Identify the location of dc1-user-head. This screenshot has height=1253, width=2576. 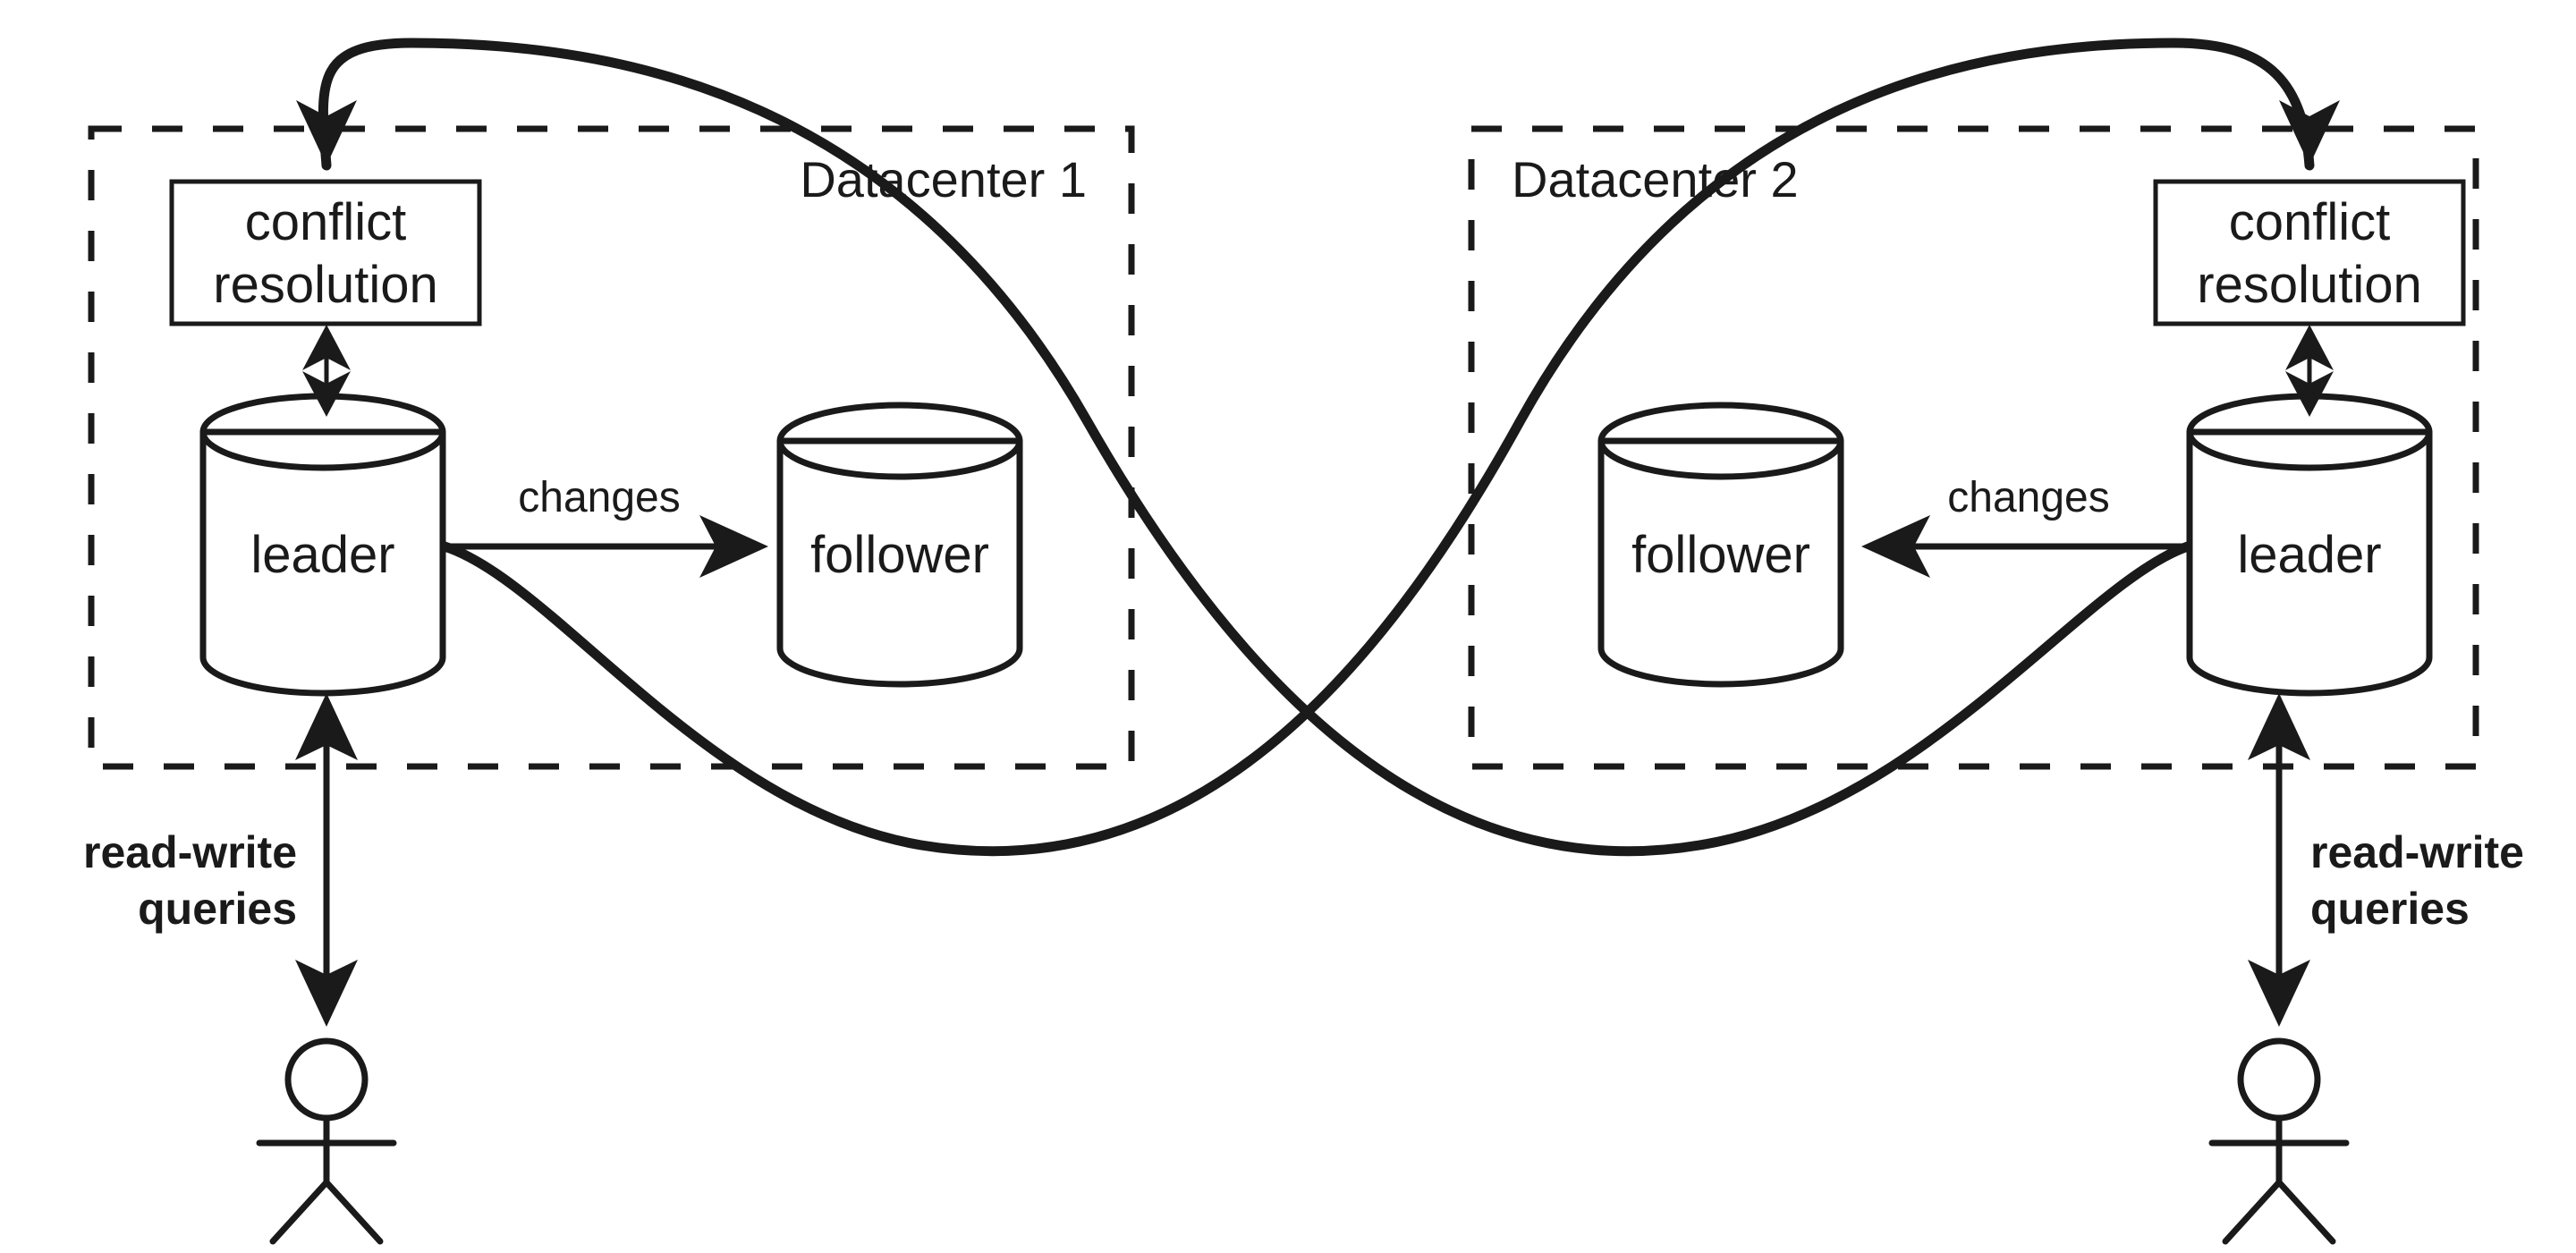
(326, 1079).